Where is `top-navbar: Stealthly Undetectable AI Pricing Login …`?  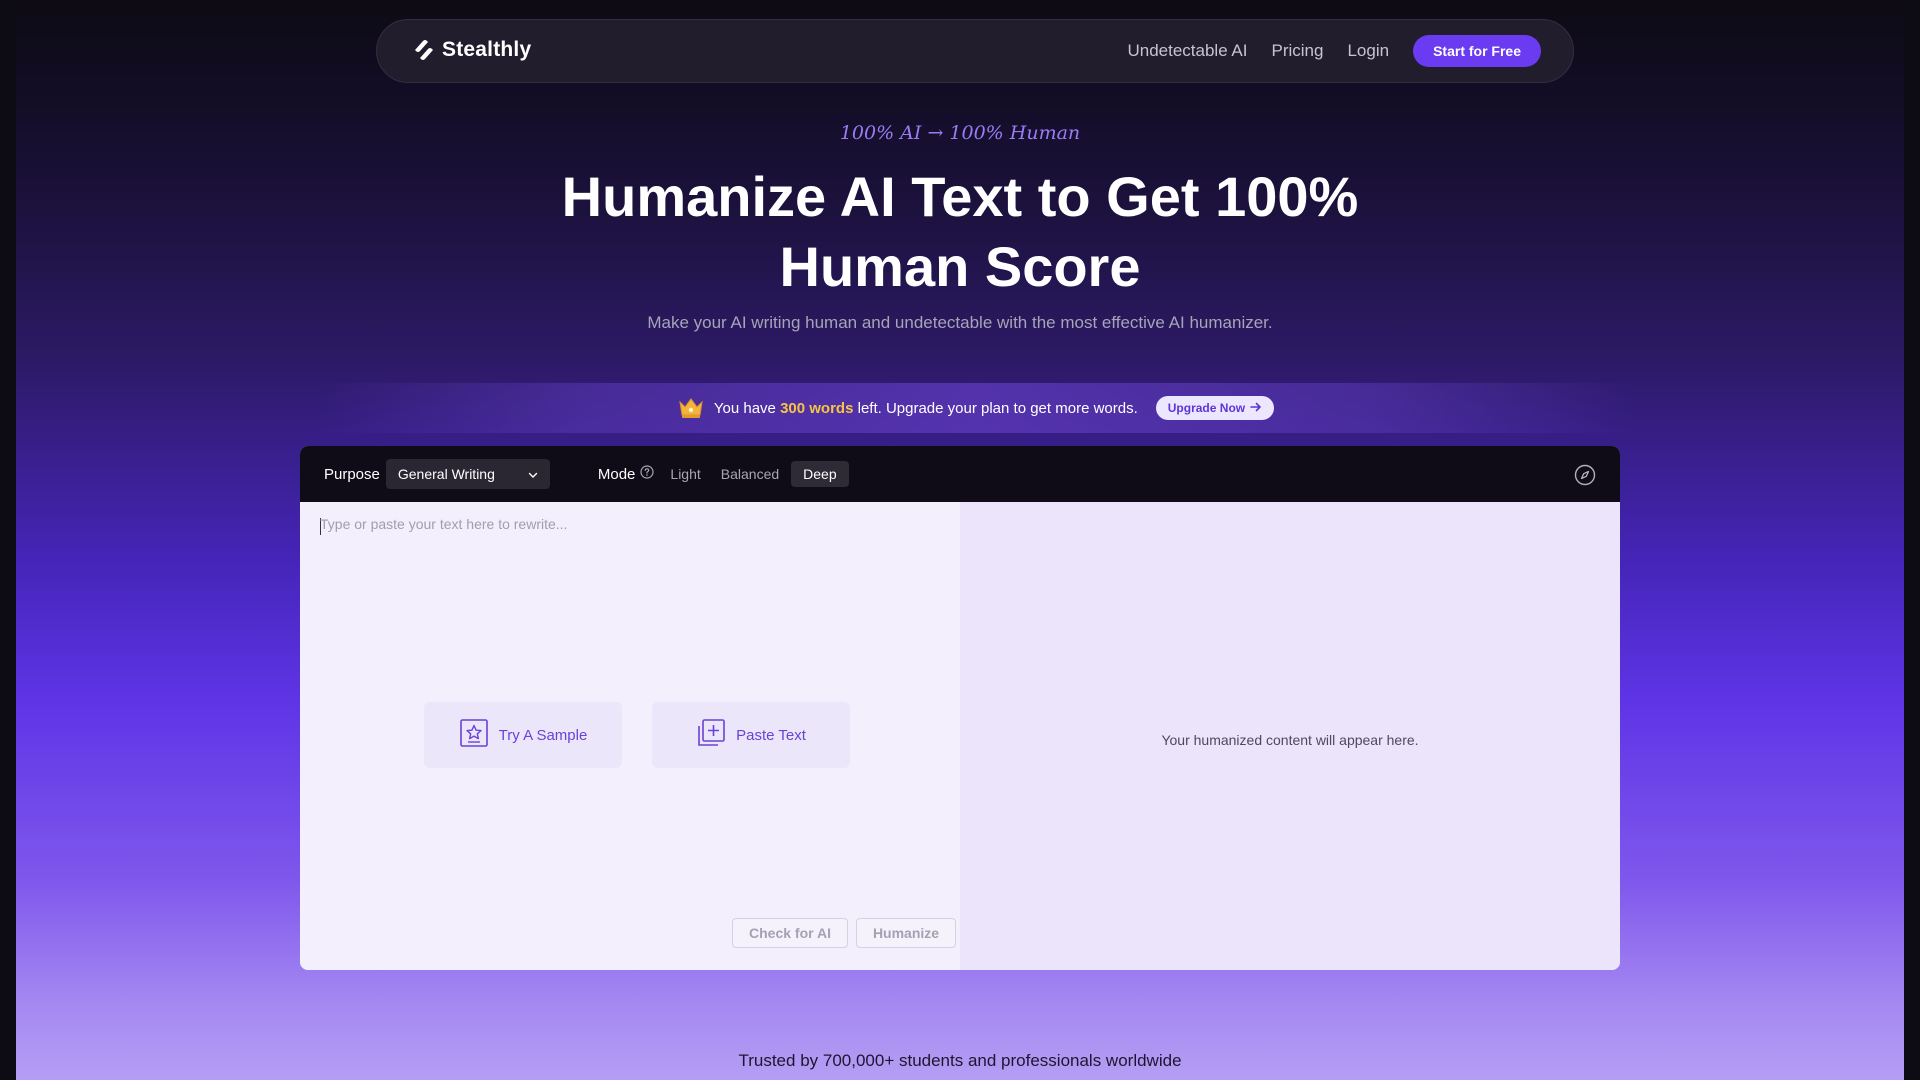 top-navbar: Stealthly Undetectable AI Pricing Login … is located at coordinates (975, 51).